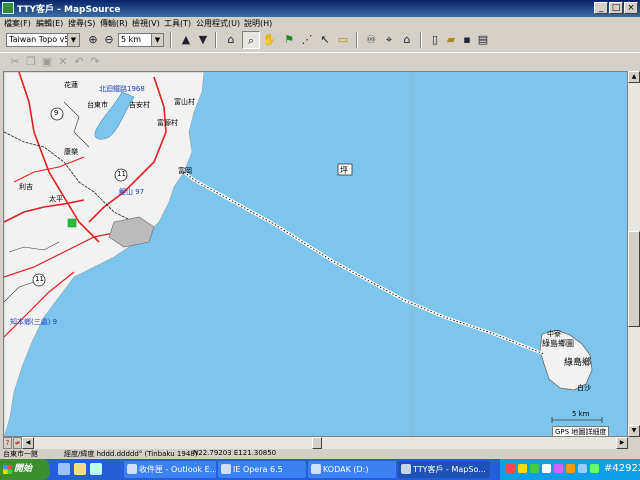 The image size is (640, 480). Describe the element at coordinates (109, 40) in the screenshot. I see `zoom-out-icon: ⊖` at that location.